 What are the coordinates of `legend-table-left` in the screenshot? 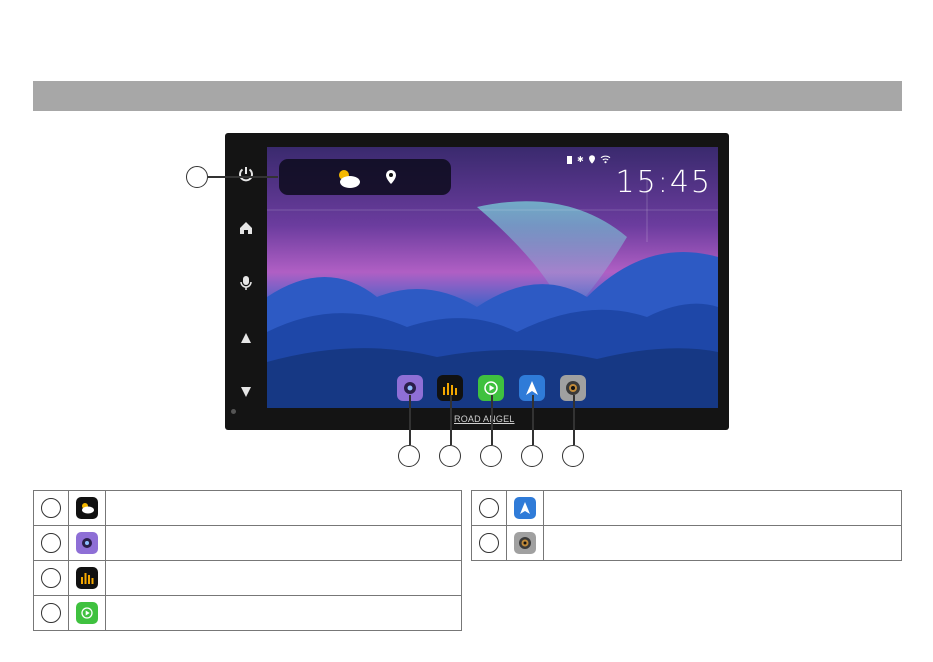 It's located at (247, 560).